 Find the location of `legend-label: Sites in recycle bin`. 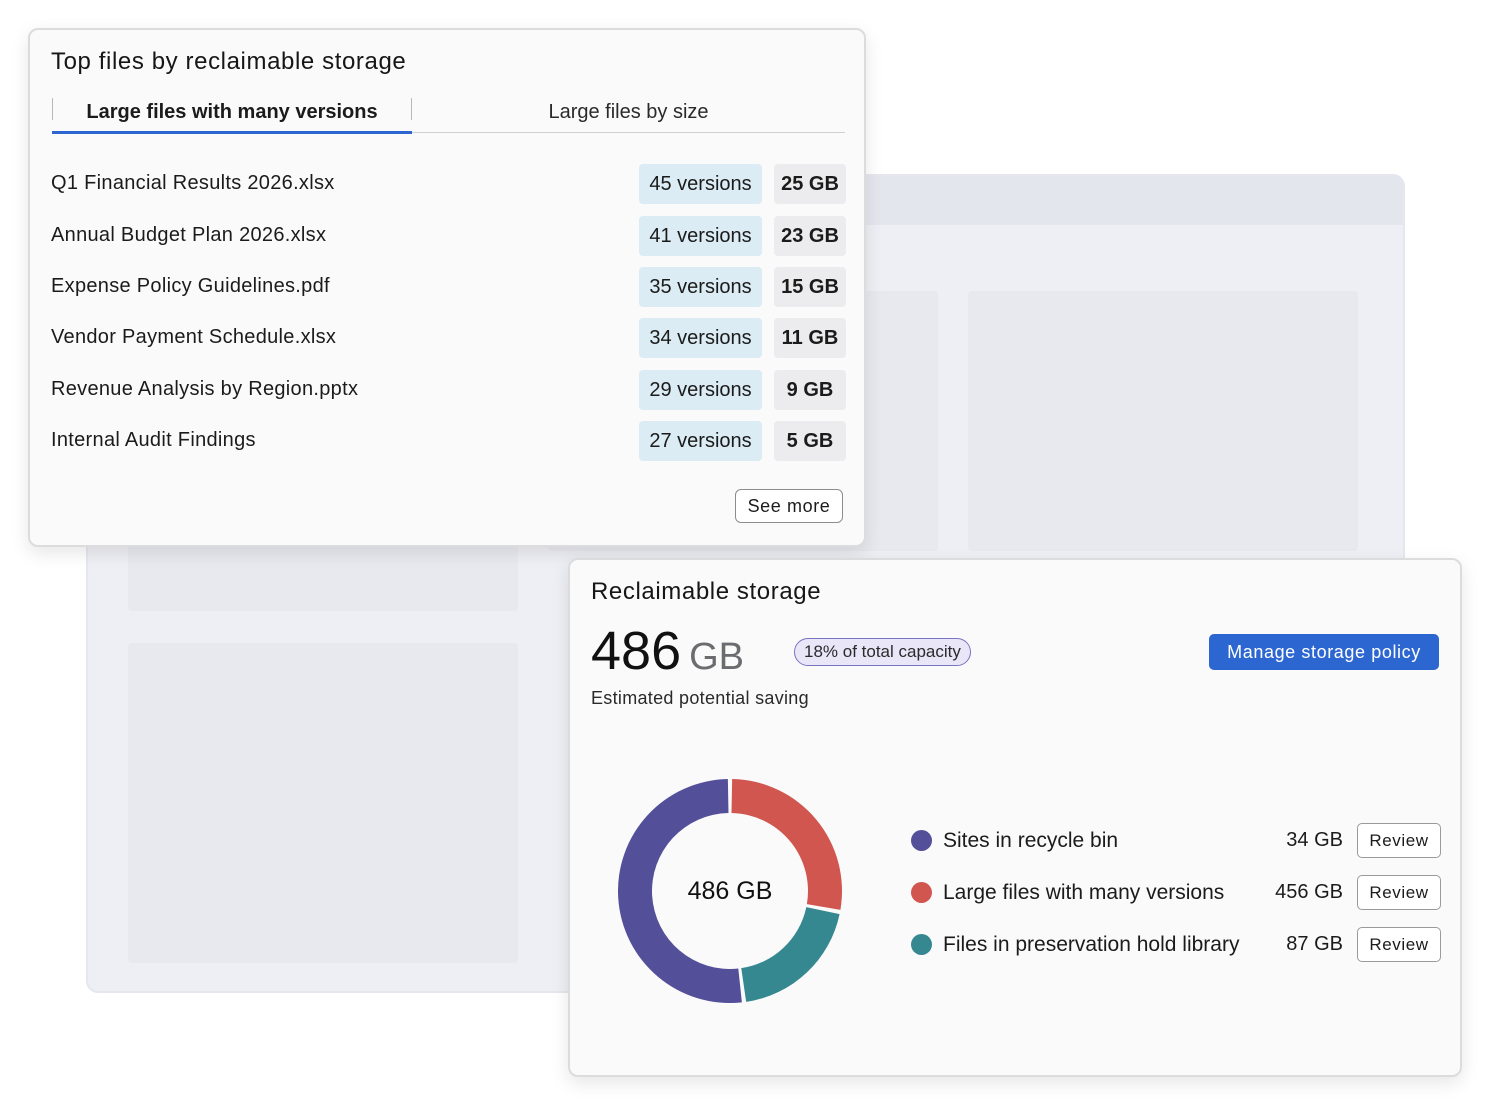

legend-label: Sites in recycle bin is located at coordinates (1031, 840).